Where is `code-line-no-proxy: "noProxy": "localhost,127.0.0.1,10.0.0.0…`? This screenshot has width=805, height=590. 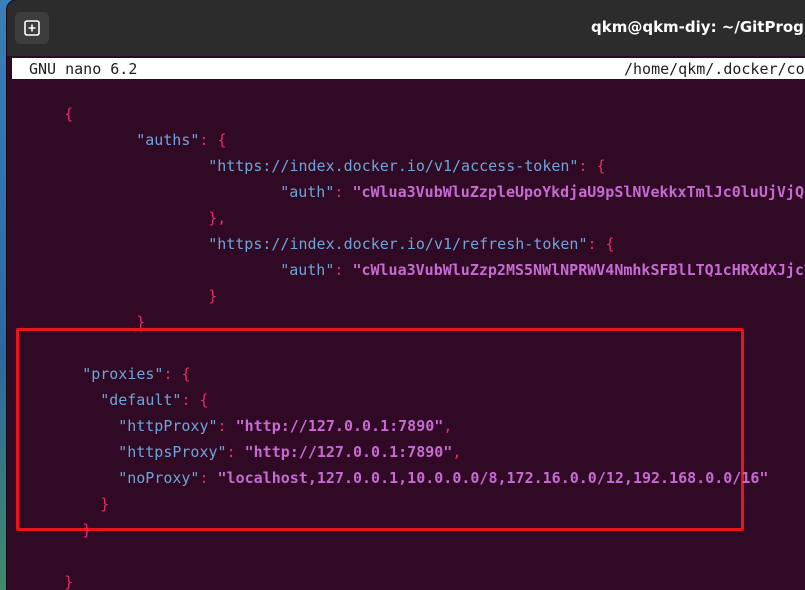
code-line-no-proxy: "noProxy": "localhost,127.0.0.1,10.0.0.0… is located at coordinates (416, 478).